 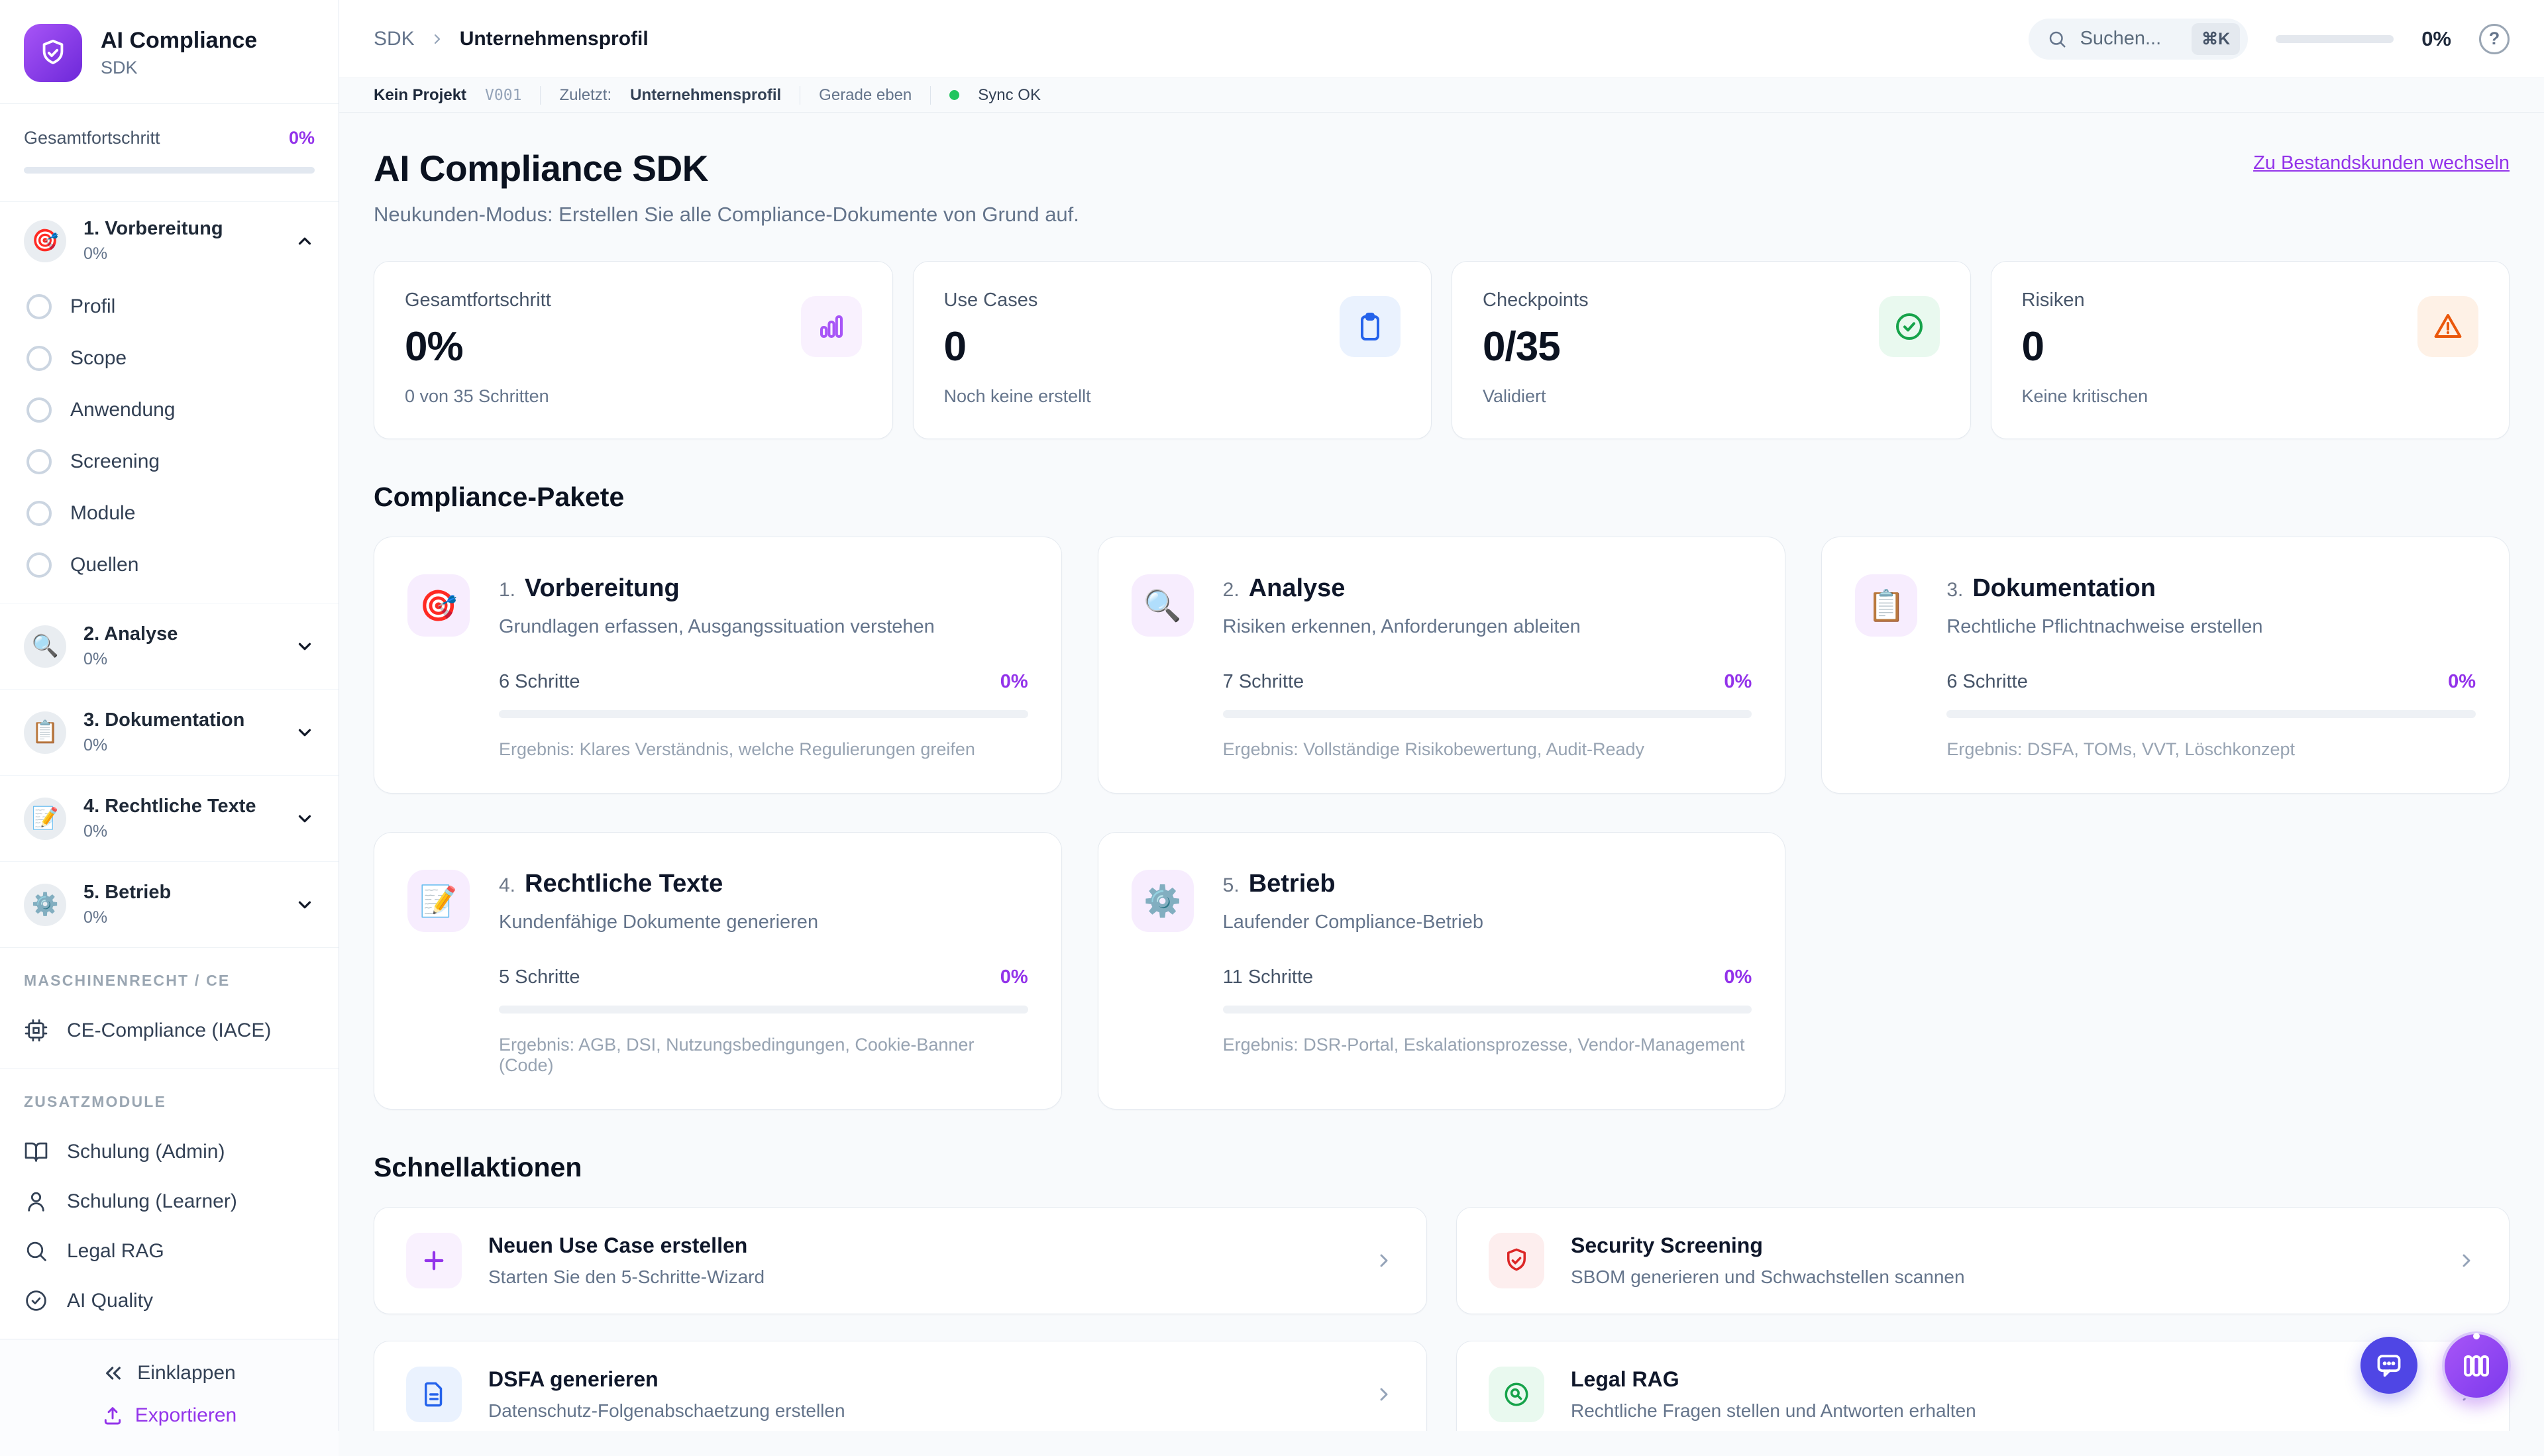 I want to click on chevron-down-icon, so click(x=305, y=646).